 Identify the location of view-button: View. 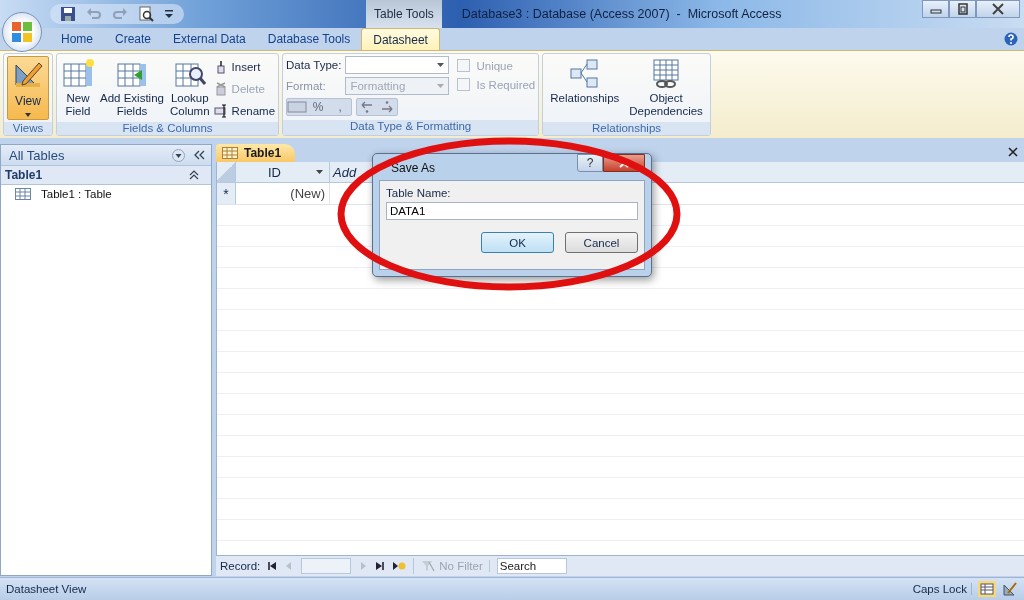
(28, 88).